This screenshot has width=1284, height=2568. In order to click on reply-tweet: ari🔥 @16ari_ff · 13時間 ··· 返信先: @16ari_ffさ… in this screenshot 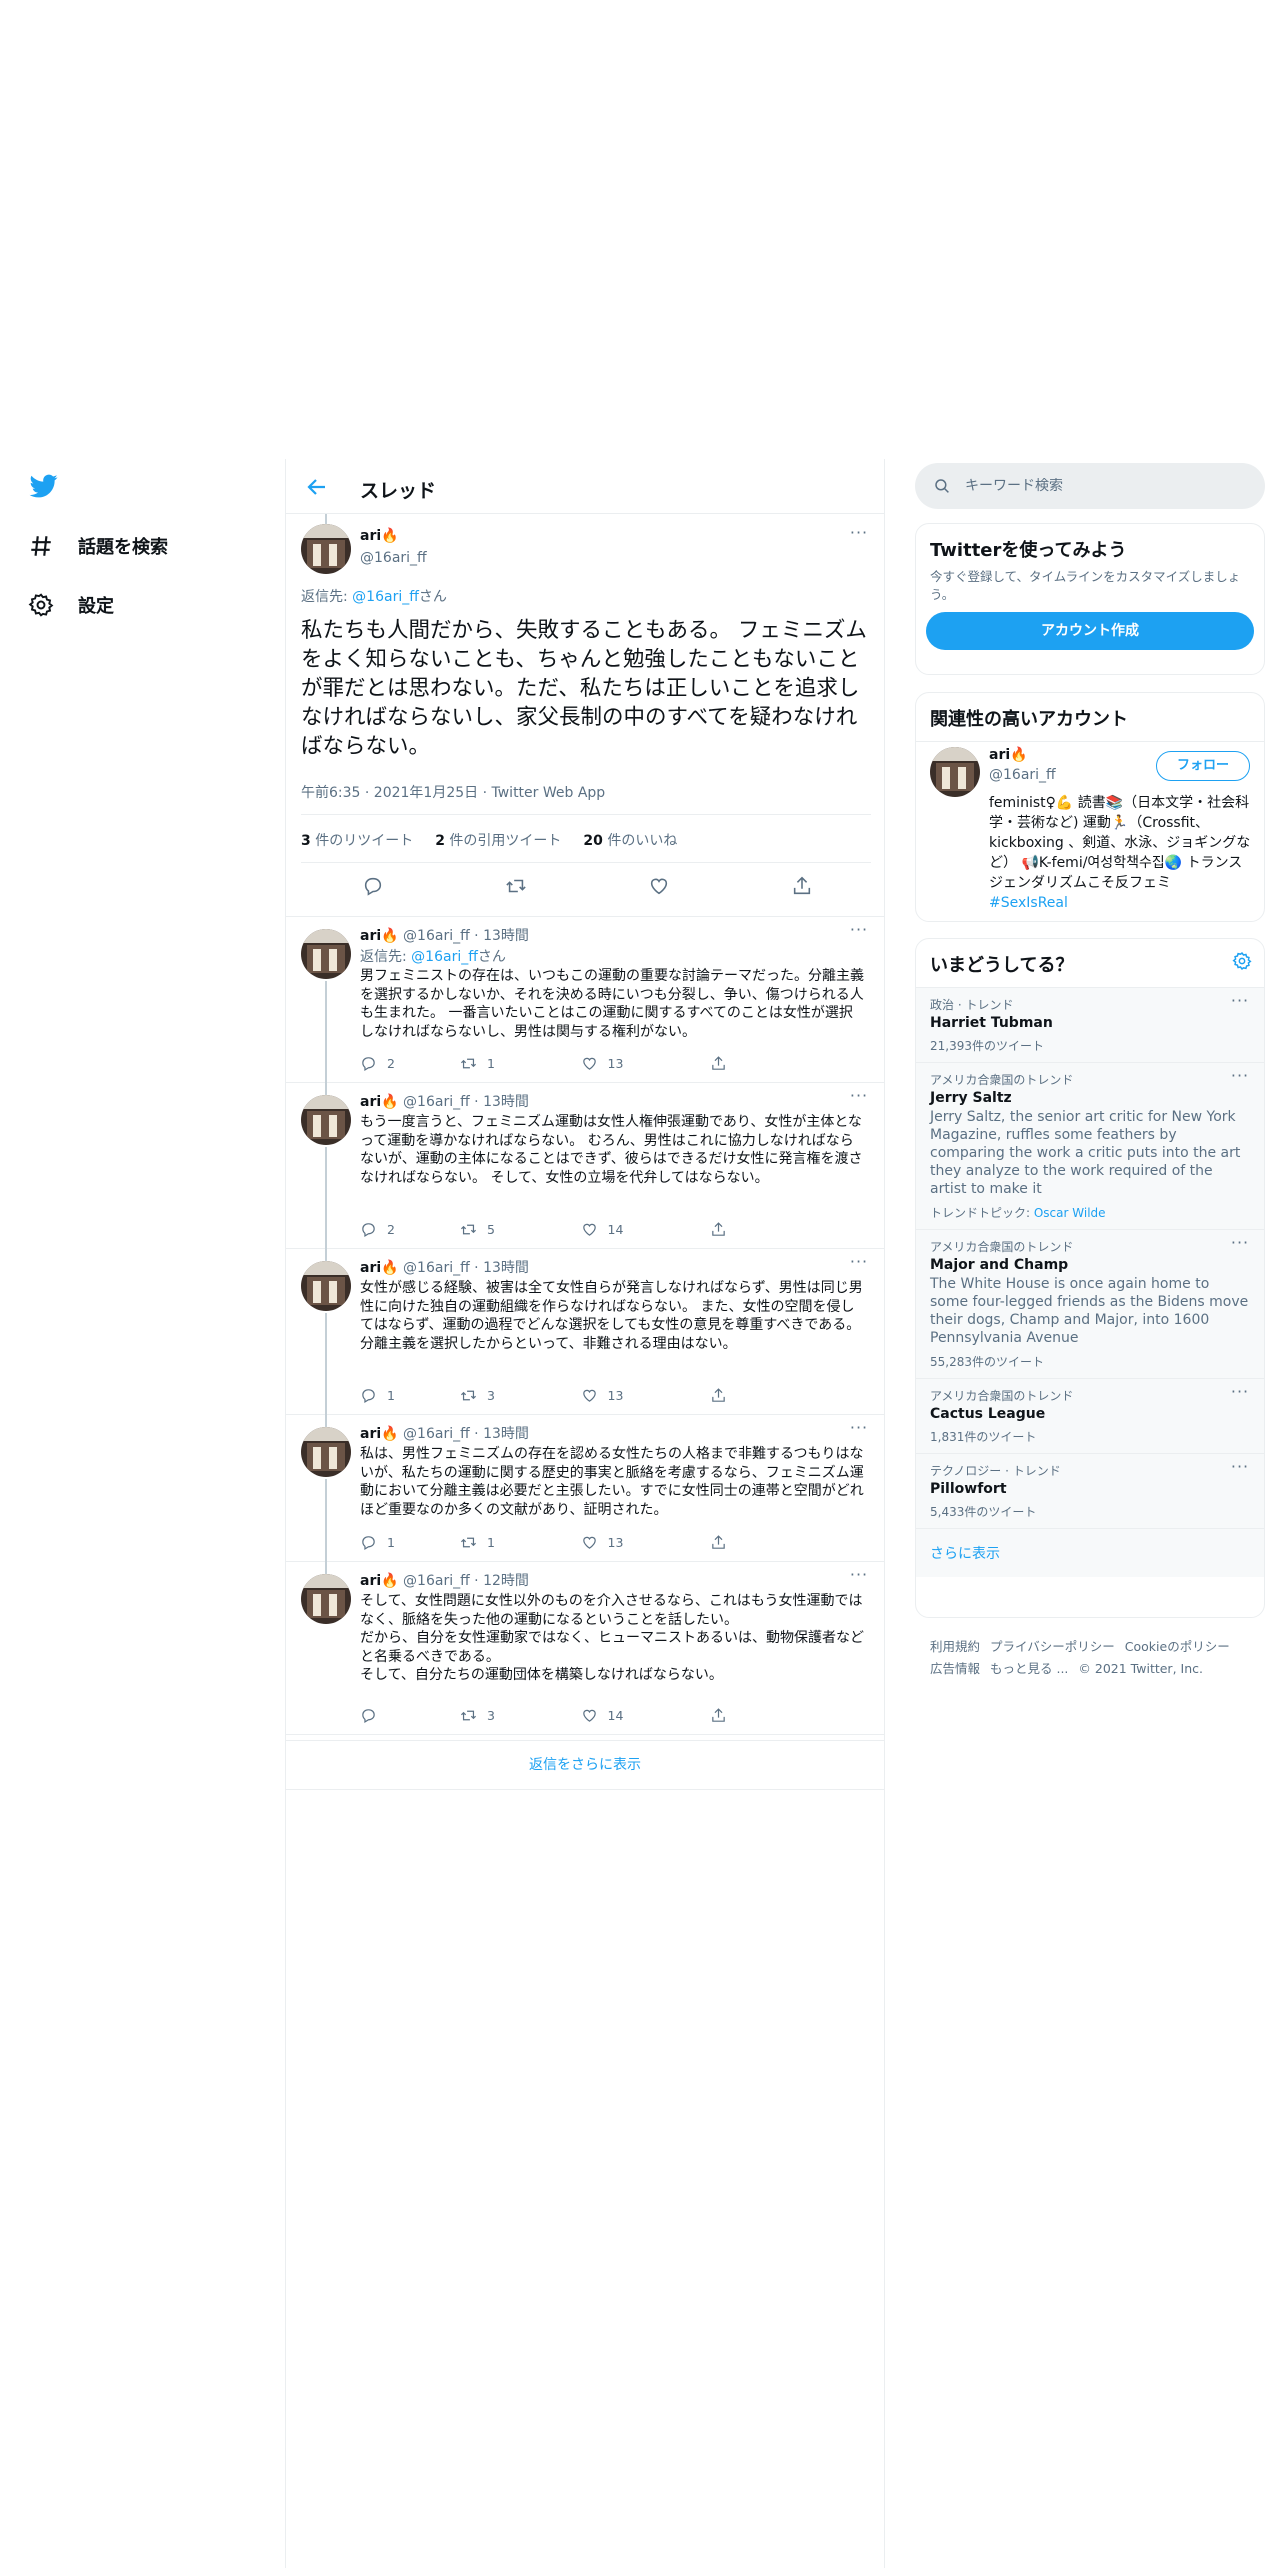, I will do `click(585, 1000)`.